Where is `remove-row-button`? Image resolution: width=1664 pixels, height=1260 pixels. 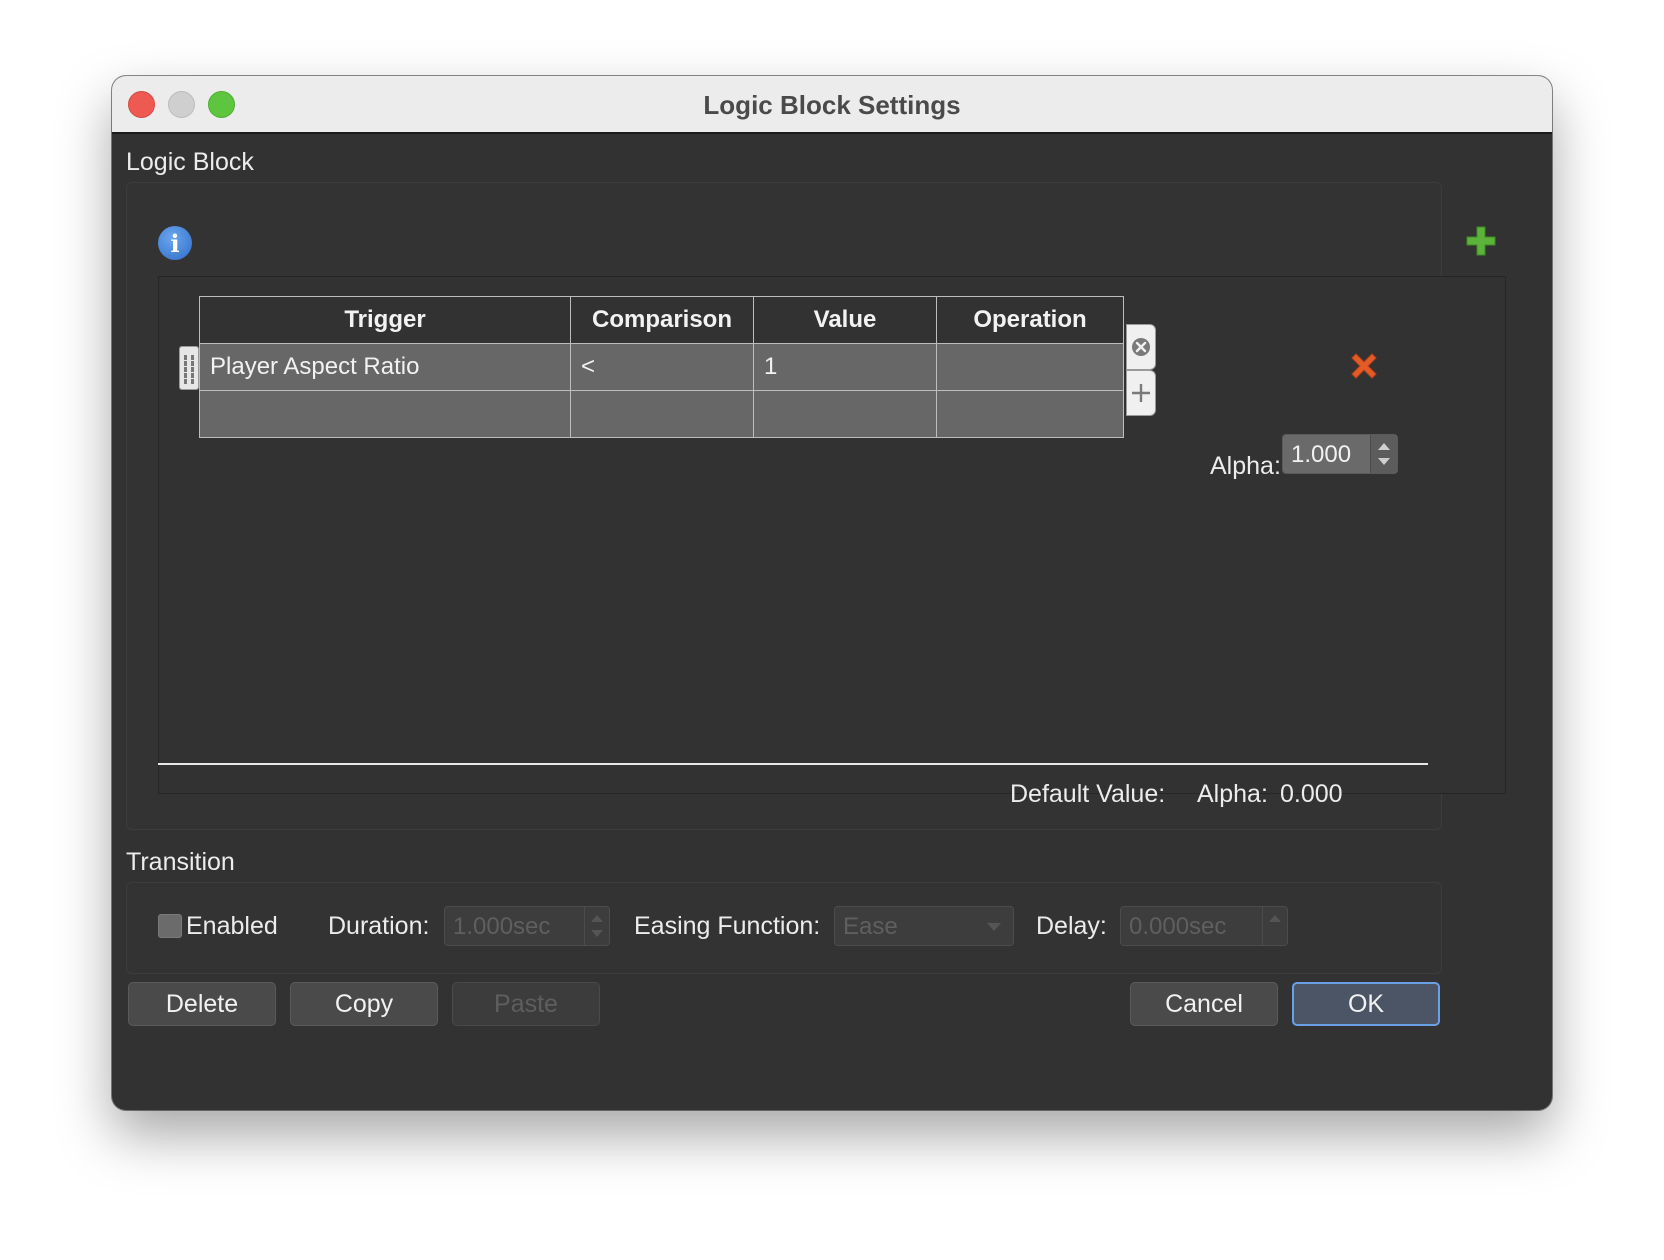 remove-row-button is located at coordinates (1141, 347).